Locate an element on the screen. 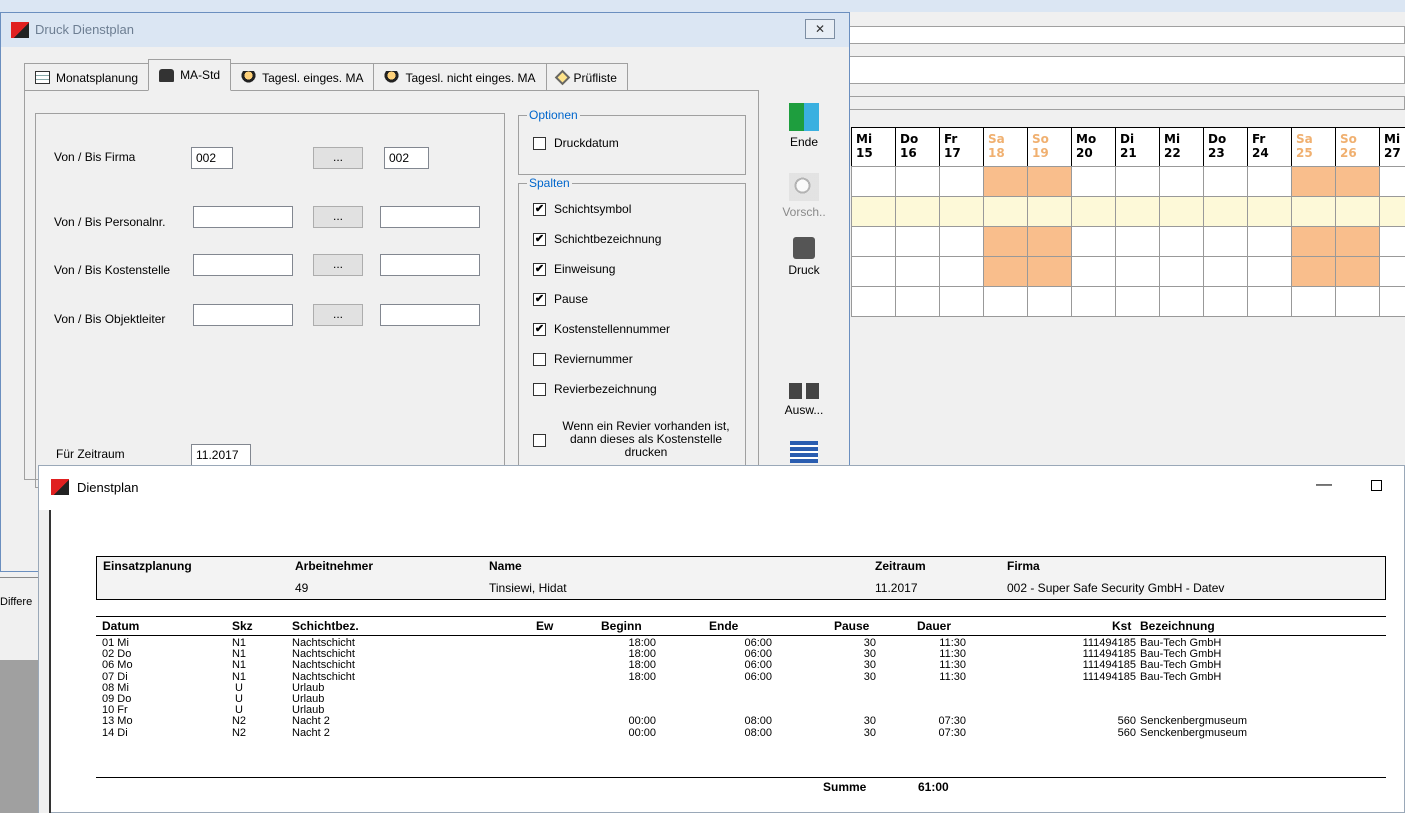 The width and height of the screenshot is (1405, 813). dienstplan-titlebar: Dienstplan — is located at coordinates (721, 488).